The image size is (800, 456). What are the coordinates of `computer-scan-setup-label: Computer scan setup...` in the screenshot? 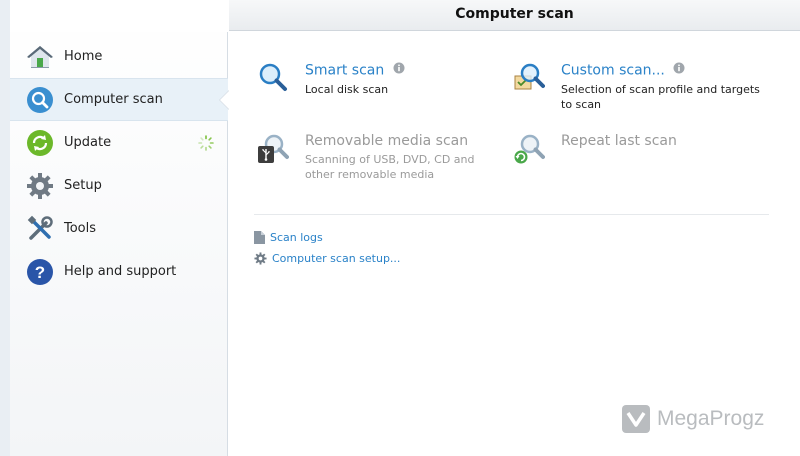 It's located at (336, 258).